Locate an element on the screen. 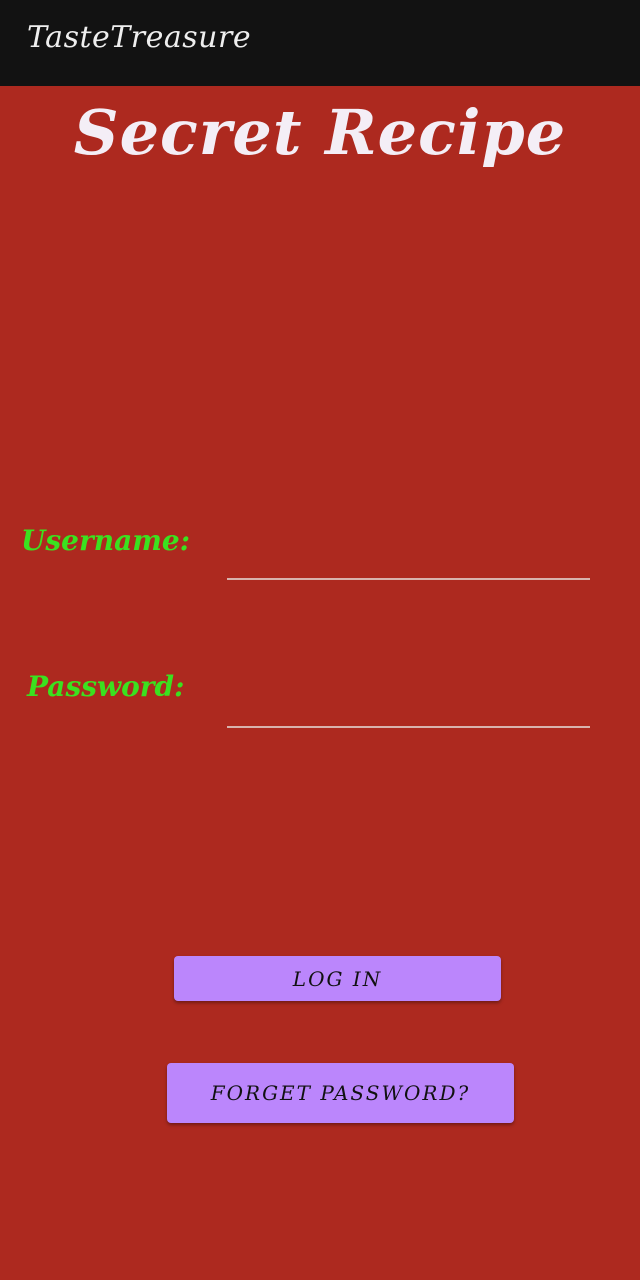 The height and width of the screenshot is (1280, 640). username-label: Username: is located at coordinates (106, 540).